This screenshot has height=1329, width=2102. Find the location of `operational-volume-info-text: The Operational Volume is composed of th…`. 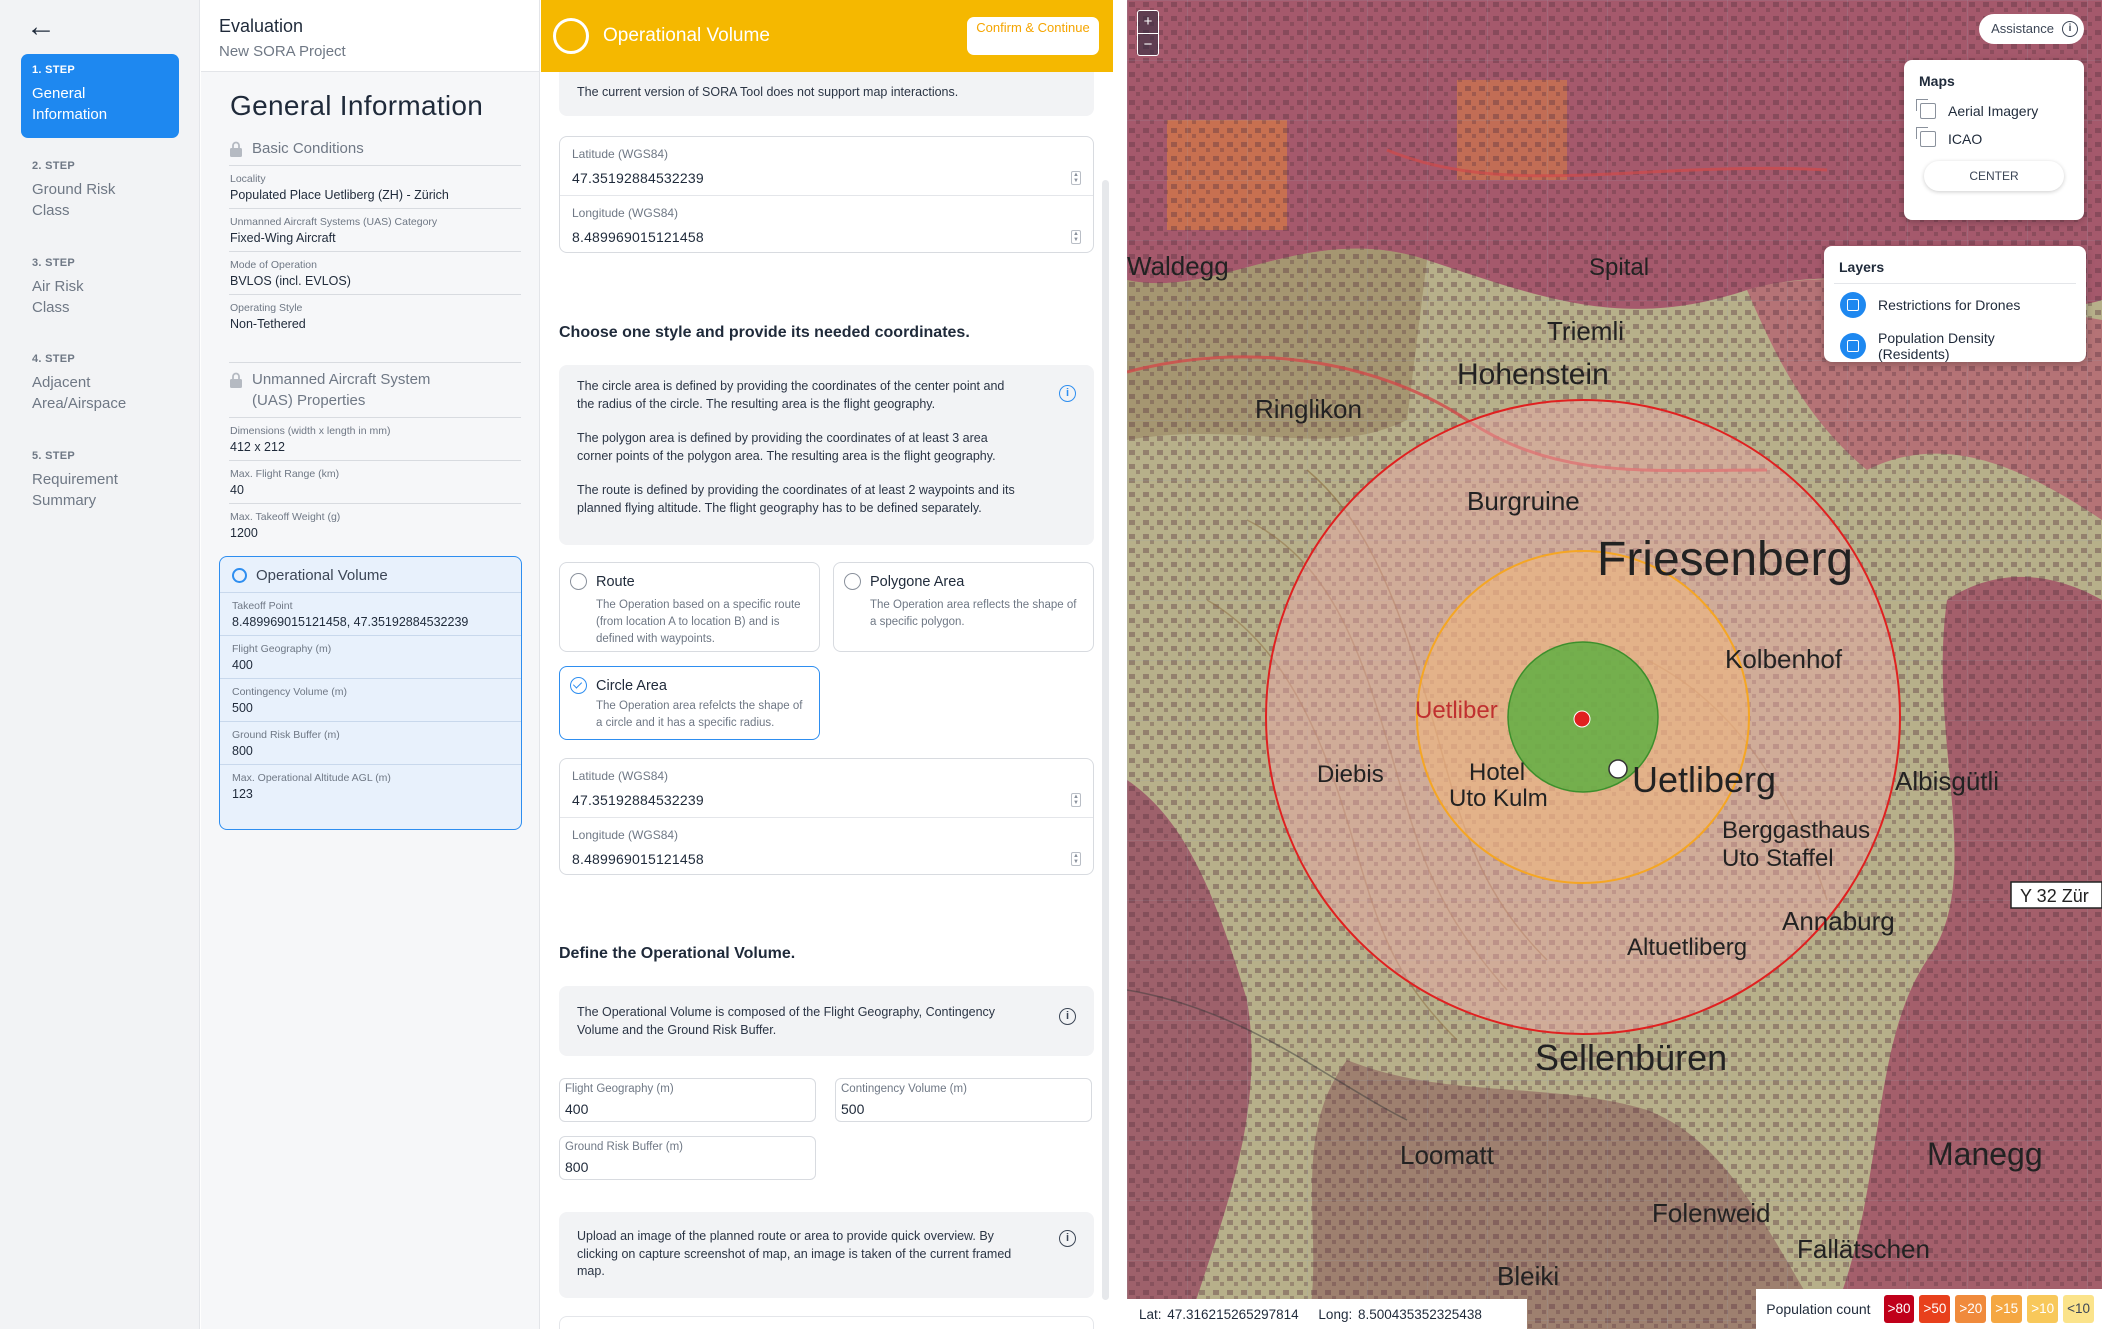

operational-volume-info-text: The Operational Volume is composed of th… is located at coordinates (786, 1021).